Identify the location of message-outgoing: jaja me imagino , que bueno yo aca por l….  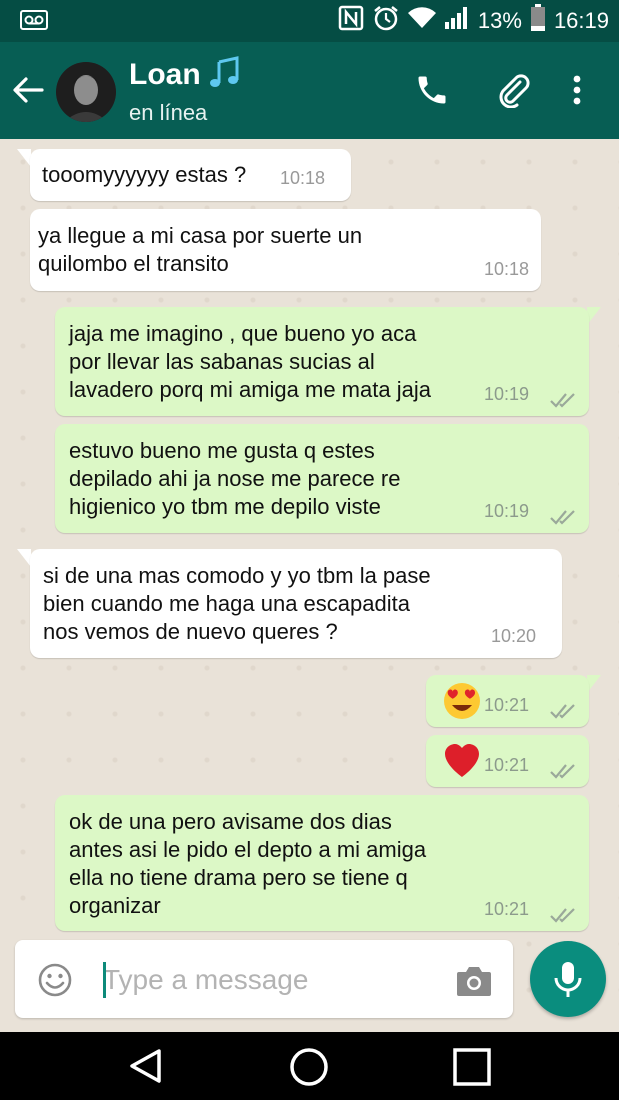
(322, 361).